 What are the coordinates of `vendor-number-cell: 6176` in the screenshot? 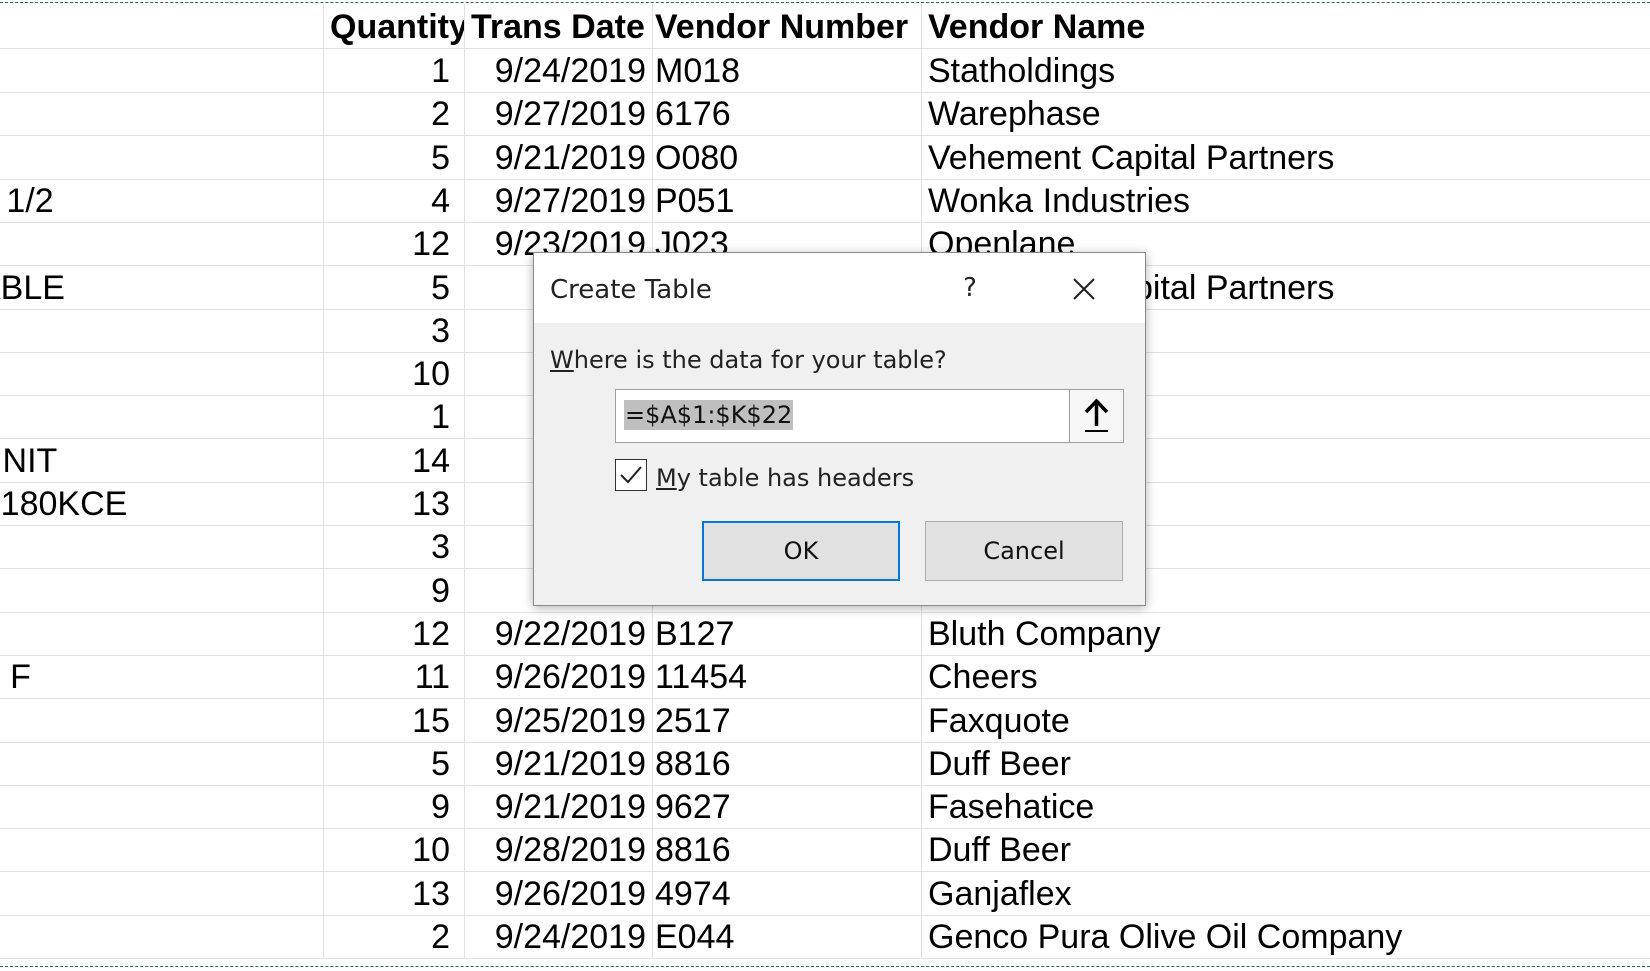 It's located at (787, 113).